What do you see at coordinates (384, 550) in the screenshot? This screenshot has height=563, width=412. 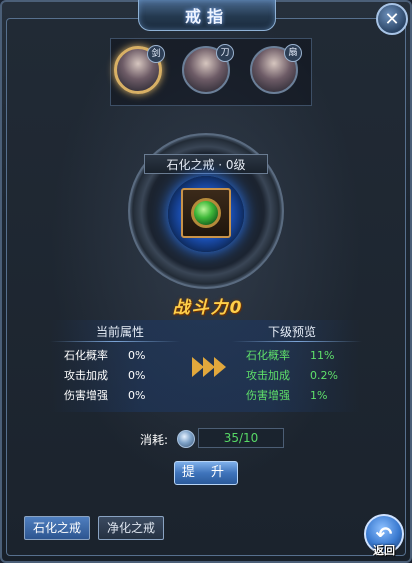 I see `back-label: 返回` at bounding box center [384, 550].